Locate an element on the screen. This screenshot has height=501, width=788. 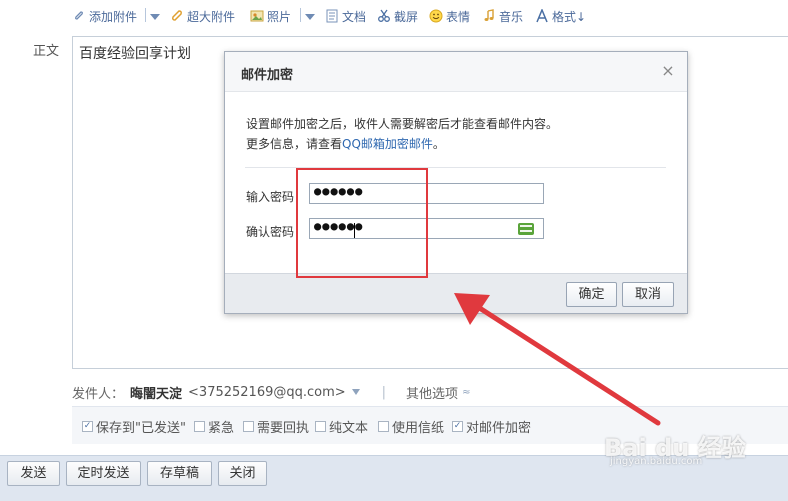
checkbox-checked-icon: ✓ is located at coordinates (87, 426).